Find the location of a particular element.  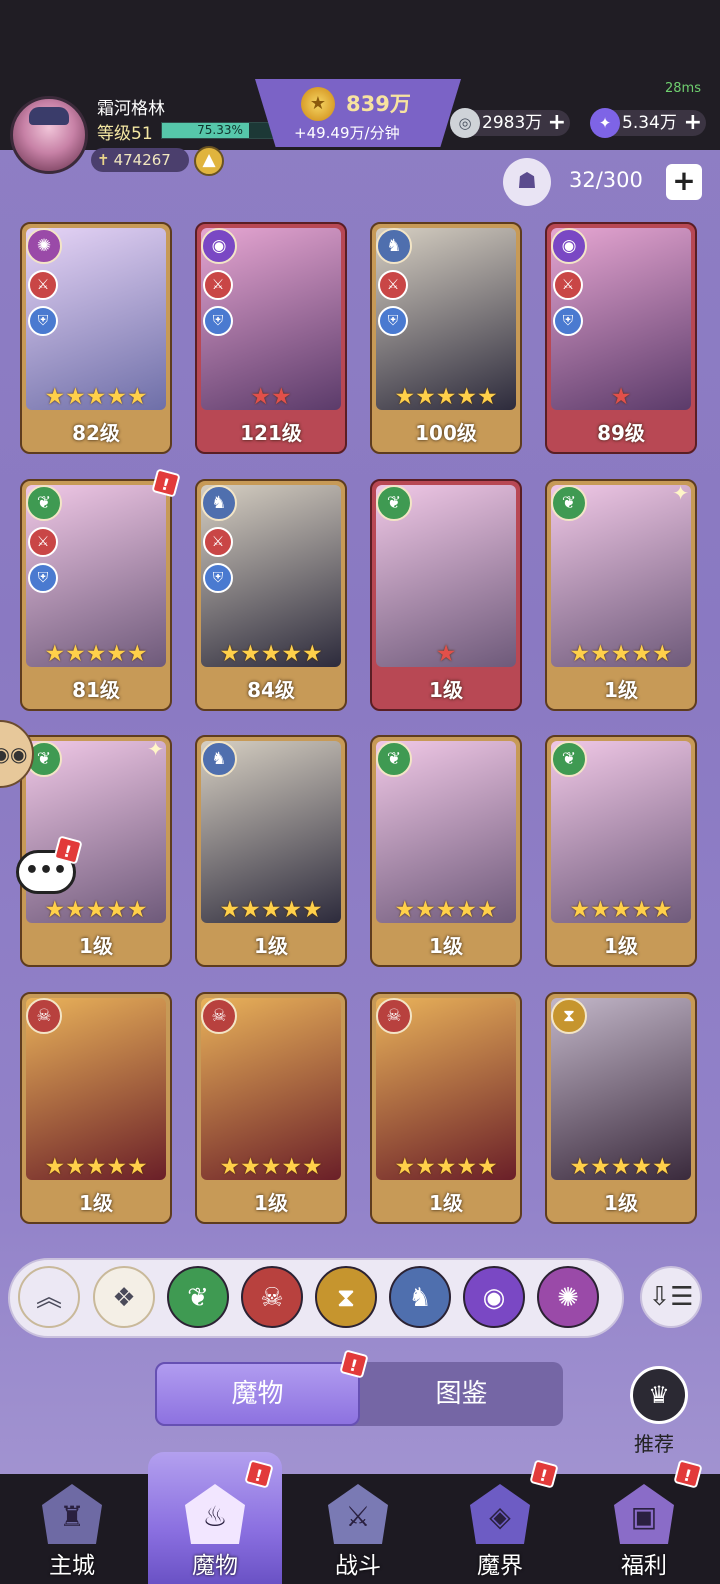

nav-portal: ◈ 魔界 is located at coordinates (500, 1529).